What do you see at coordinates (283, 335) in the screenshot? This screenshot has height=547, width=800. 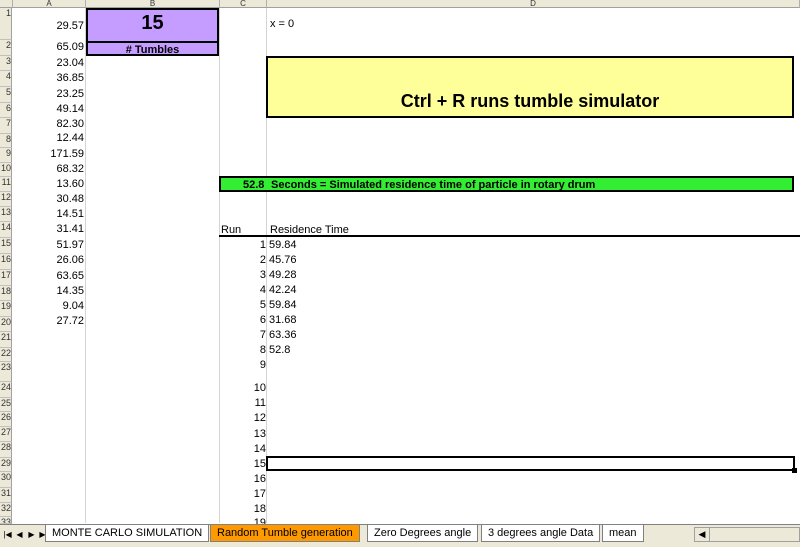 I see `residence-time-value: 63.36` at bounding box center [283, 335].